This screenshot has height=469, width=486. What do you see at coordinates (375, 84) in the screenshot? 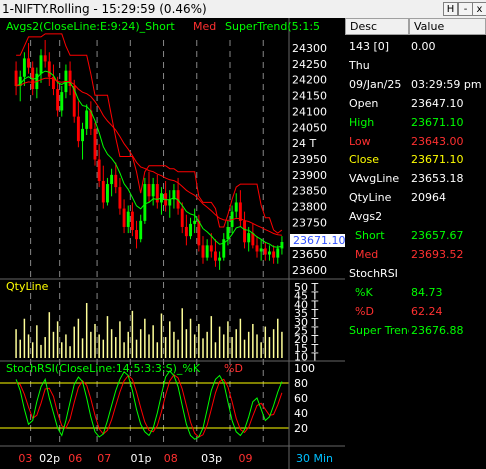
I see `data-row-label: 09/Jan/25` at bounding box center [375, 84].